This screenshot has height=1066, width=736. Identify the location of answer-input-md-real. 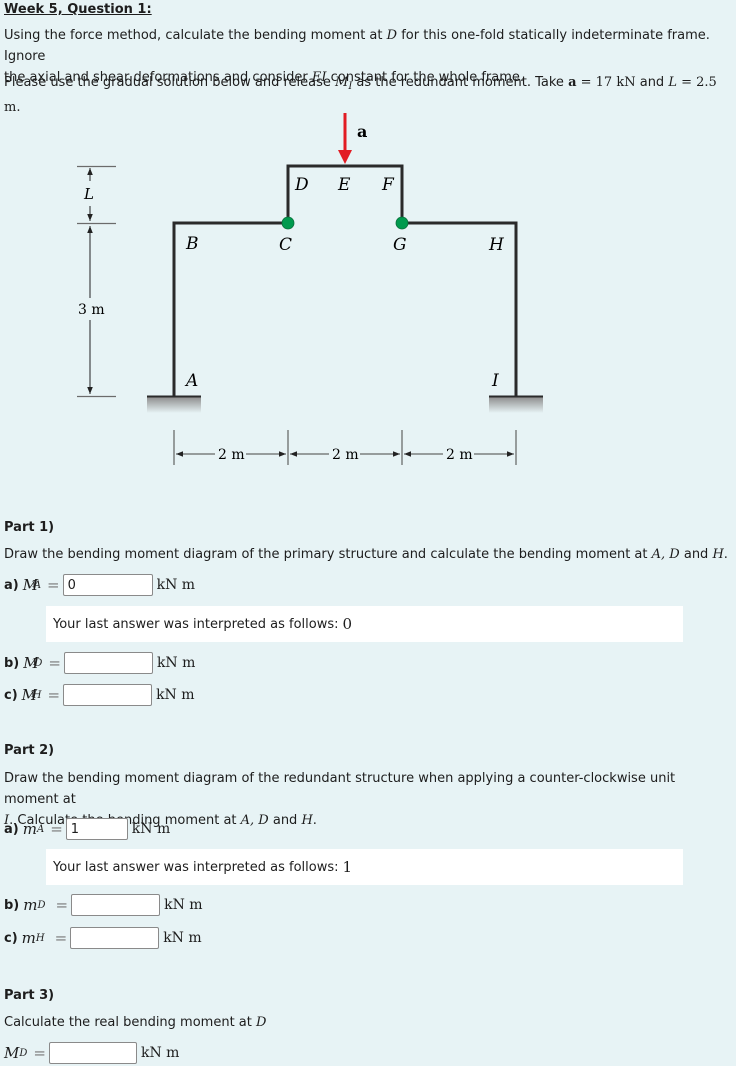
(92, 1053).